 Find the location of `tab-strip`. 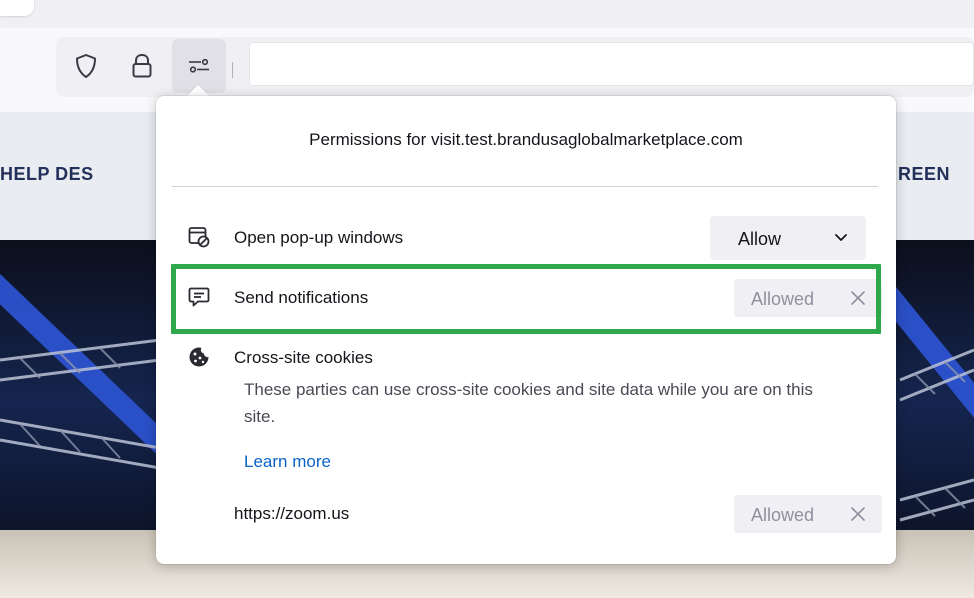

tab-strip is located at coordinates (487, 14).